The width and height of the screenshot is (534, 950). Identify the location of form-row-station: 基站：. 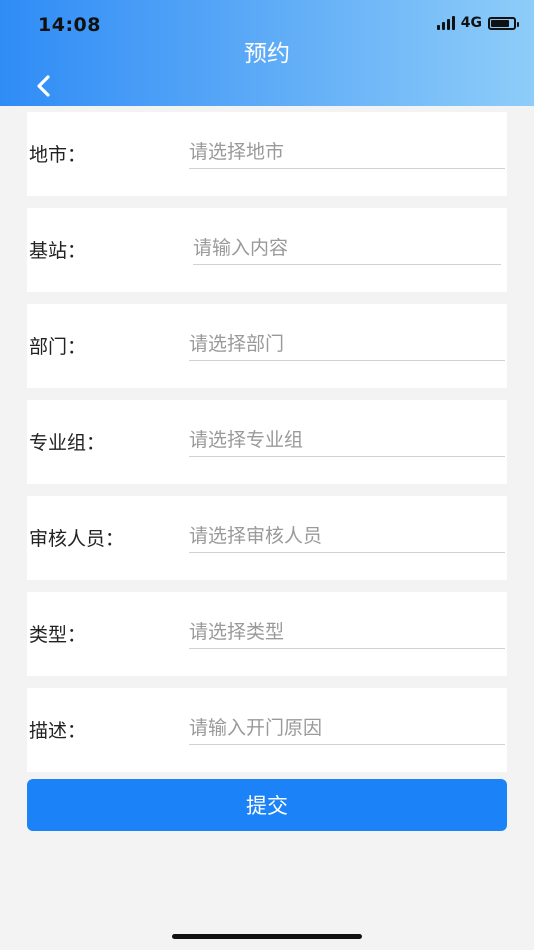
(267, 250).